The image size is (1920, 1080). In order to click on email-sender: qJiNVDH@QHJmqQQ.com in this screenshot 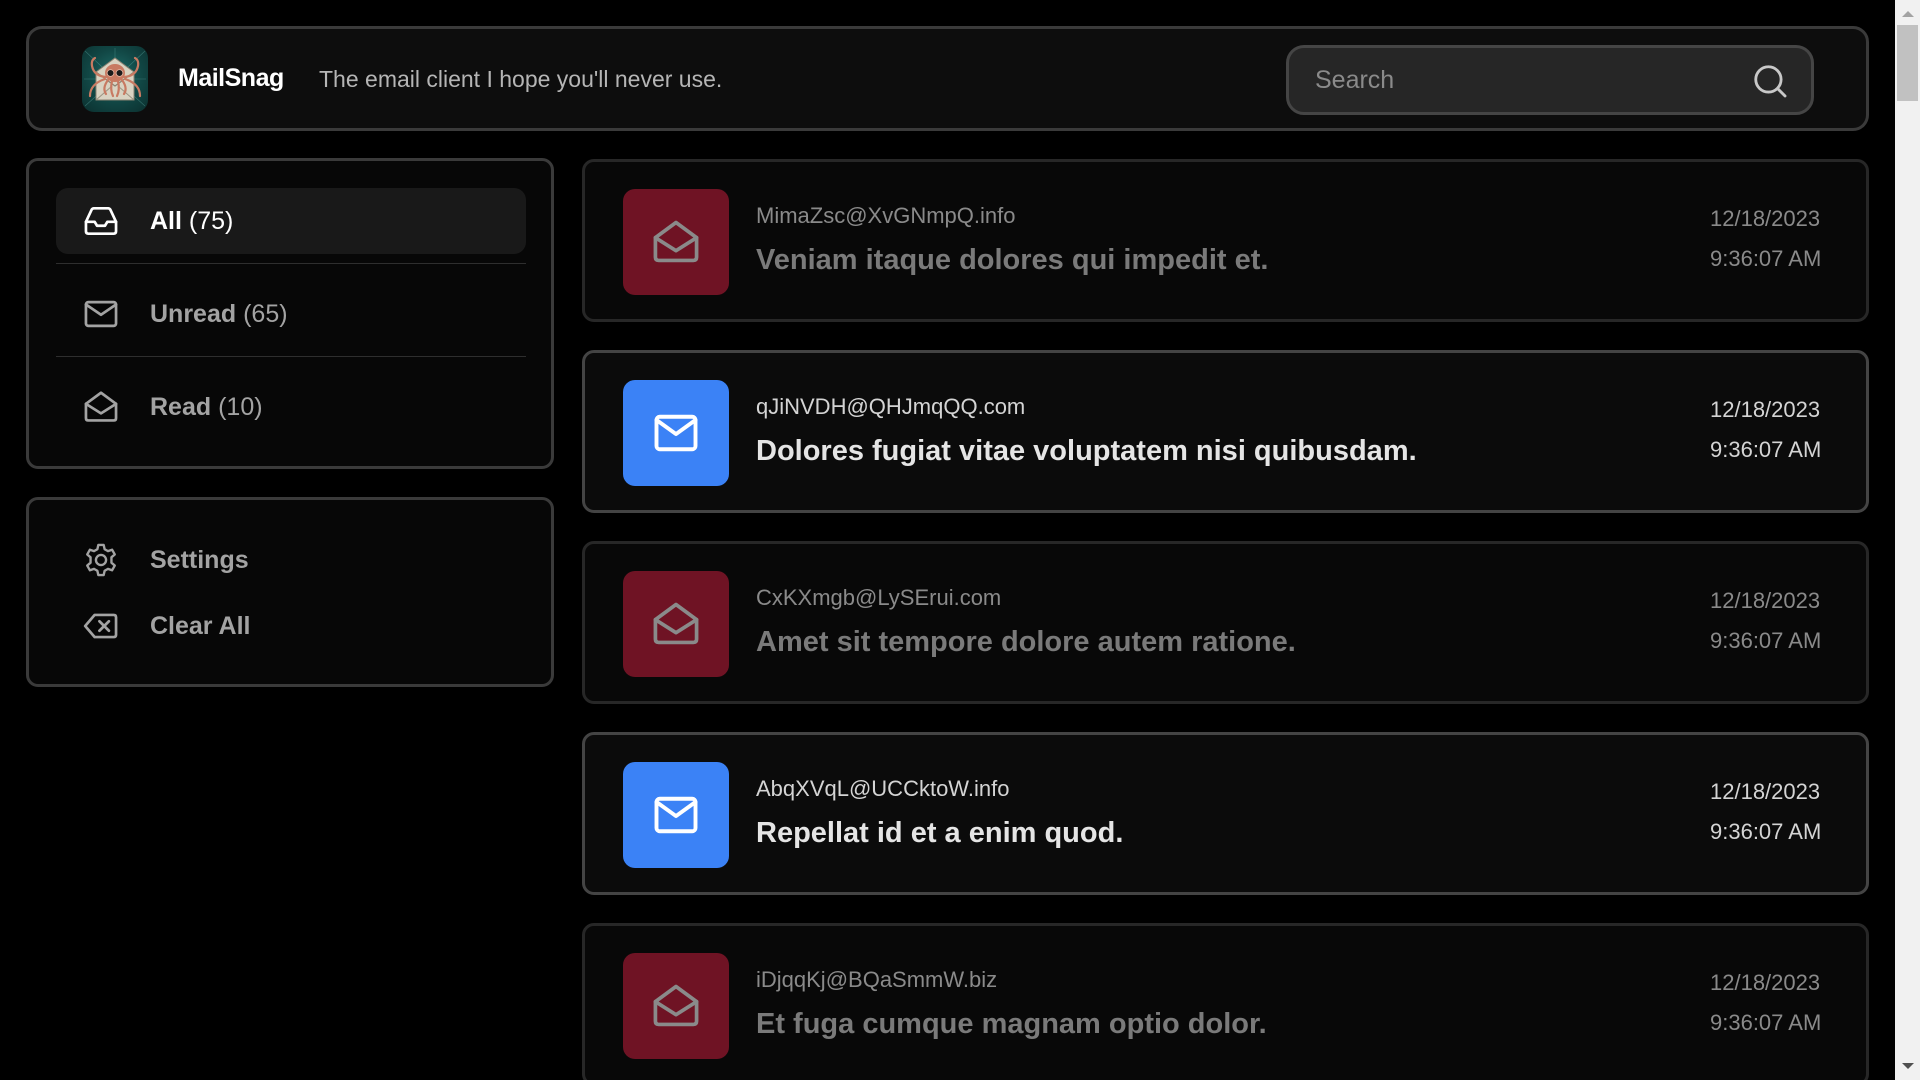, I will do `click(891, 406)`.